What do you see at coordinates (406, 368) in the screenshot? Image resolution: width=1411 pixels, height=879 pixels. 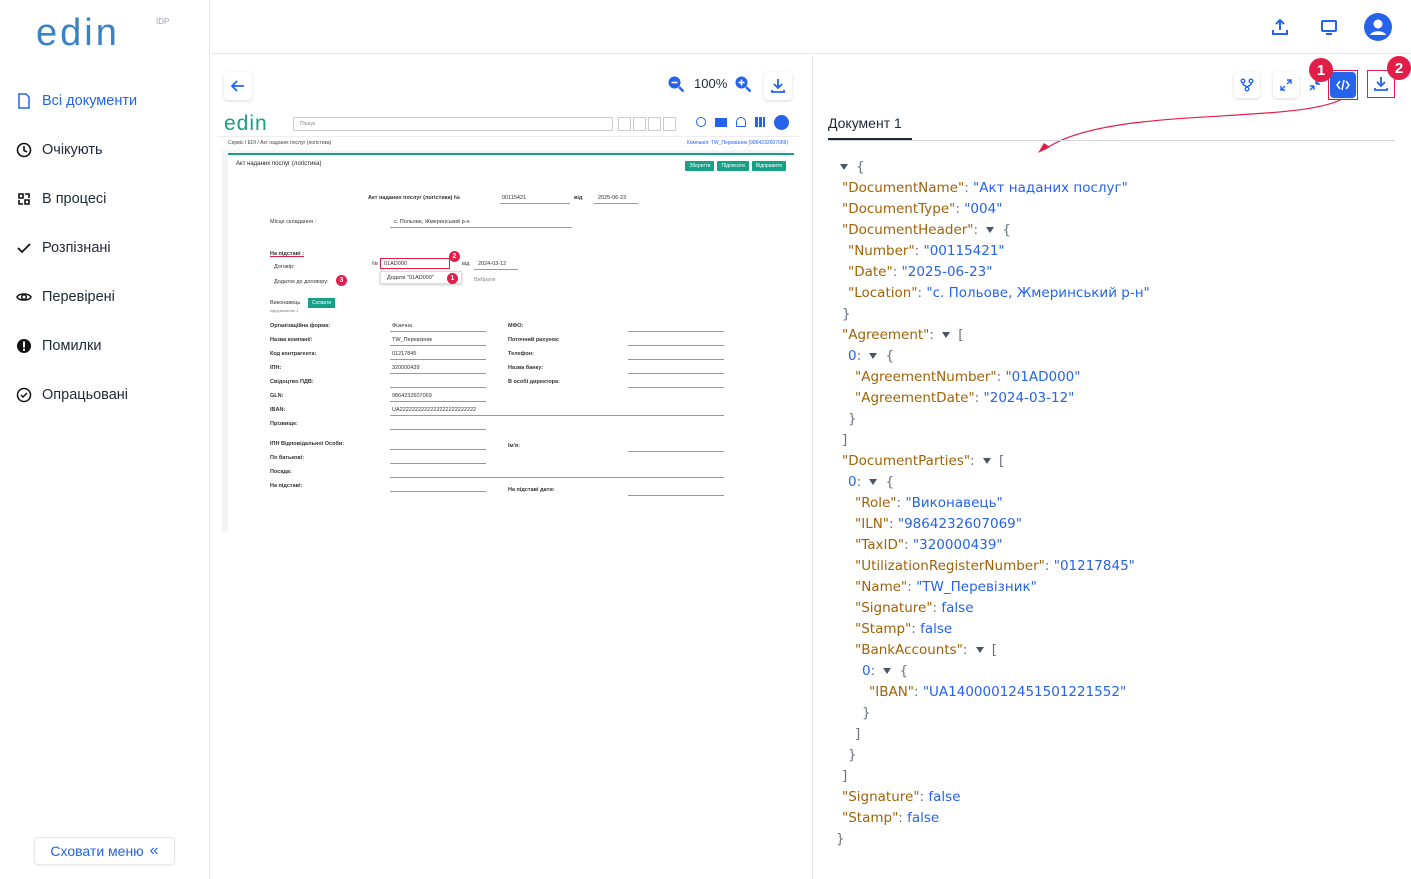 I see `preview-field-value: 320000439` at bounding box center [406, 368].